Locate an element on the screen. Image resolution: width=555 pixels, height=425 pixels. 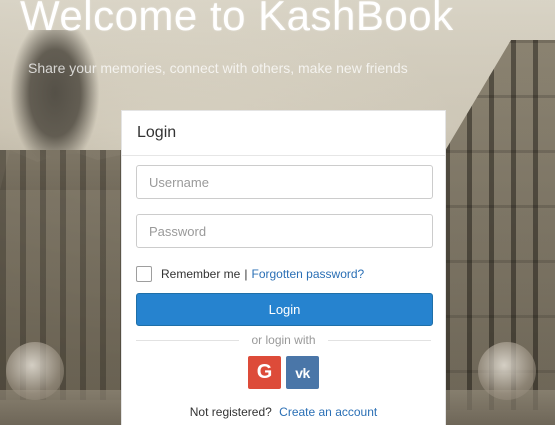
vk-login-button: vk is located at coordinates (302, 372).